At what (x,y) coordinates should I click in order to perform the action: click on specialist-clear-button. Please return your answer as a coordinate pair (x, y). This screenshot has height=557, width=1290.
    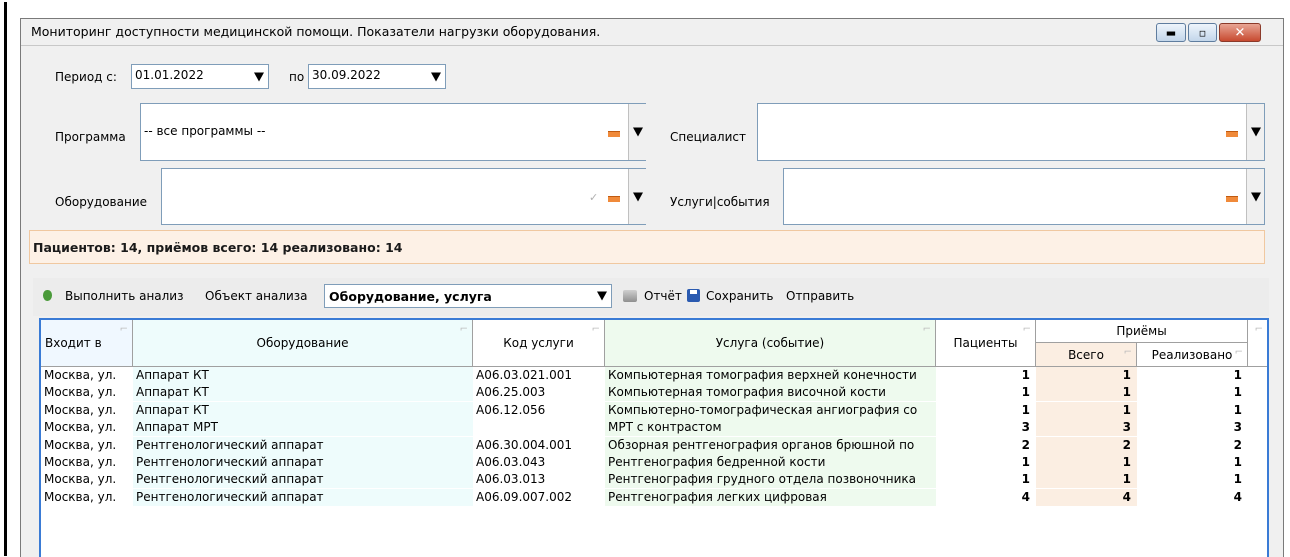
    Looking at the image, I should click on (1232, 134).